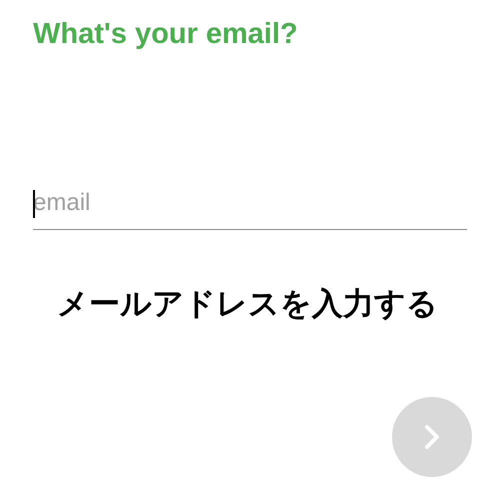  I want to click on text-cursor, so click(34, 204).